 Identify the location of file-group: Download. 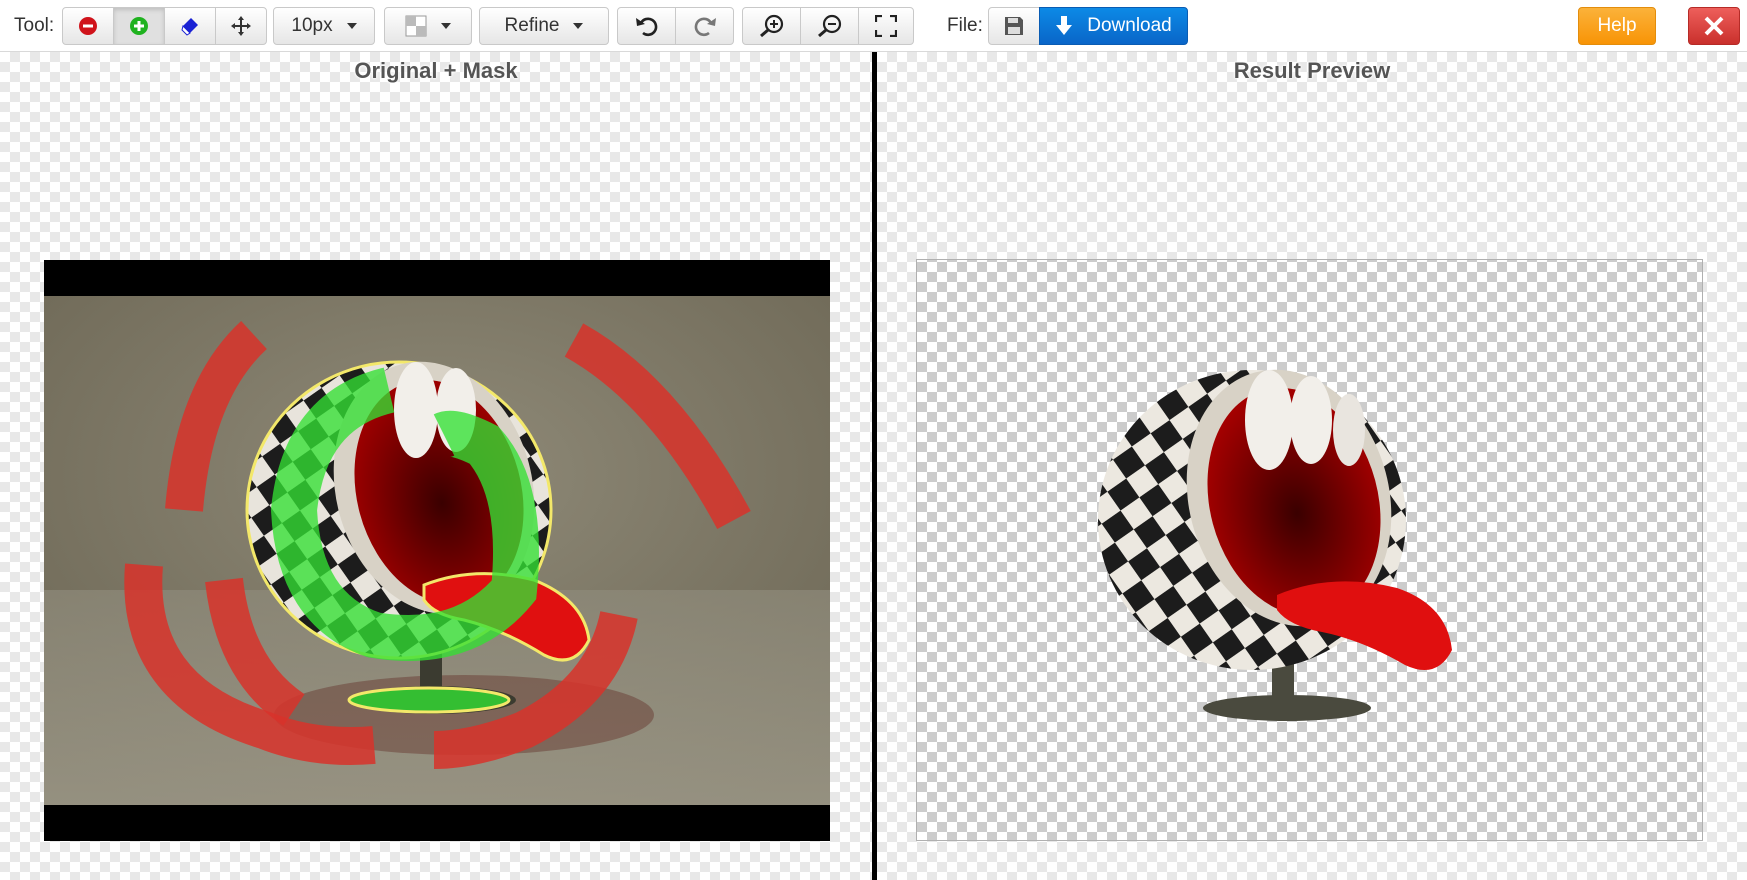
(1088, 26).